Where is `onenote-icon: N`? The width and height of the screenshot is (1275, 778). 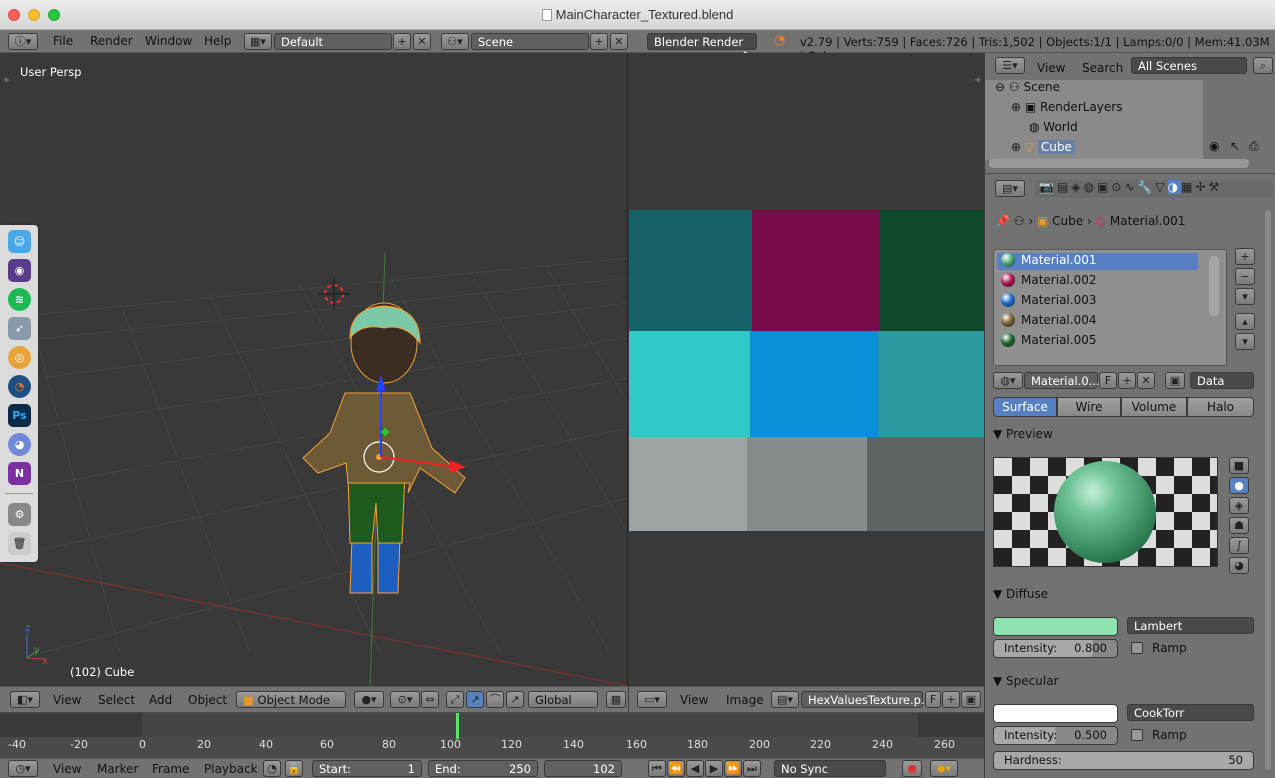 onenote-icon: N is located at coordinates (19, 473).